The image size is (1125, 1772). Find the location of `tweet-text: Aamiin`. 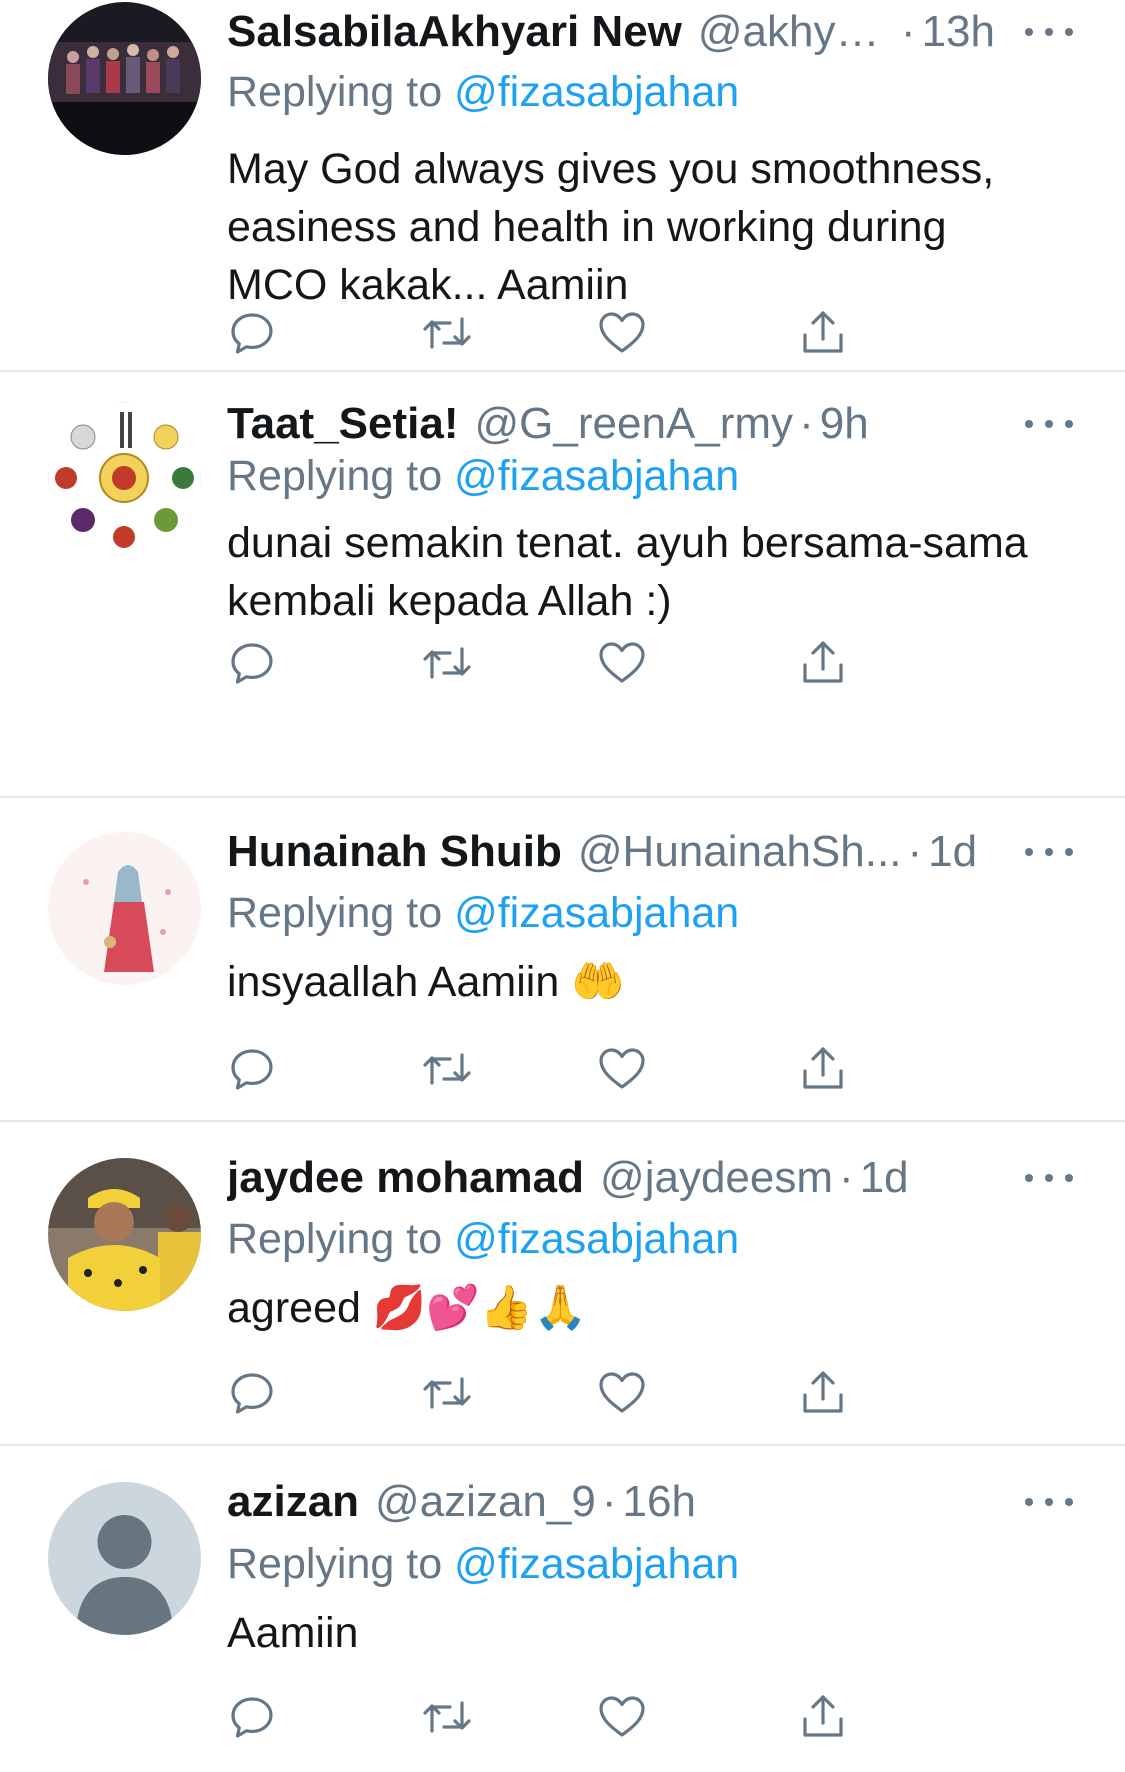

tweet-text: Aamiin is located at coordinates (293, 1633).